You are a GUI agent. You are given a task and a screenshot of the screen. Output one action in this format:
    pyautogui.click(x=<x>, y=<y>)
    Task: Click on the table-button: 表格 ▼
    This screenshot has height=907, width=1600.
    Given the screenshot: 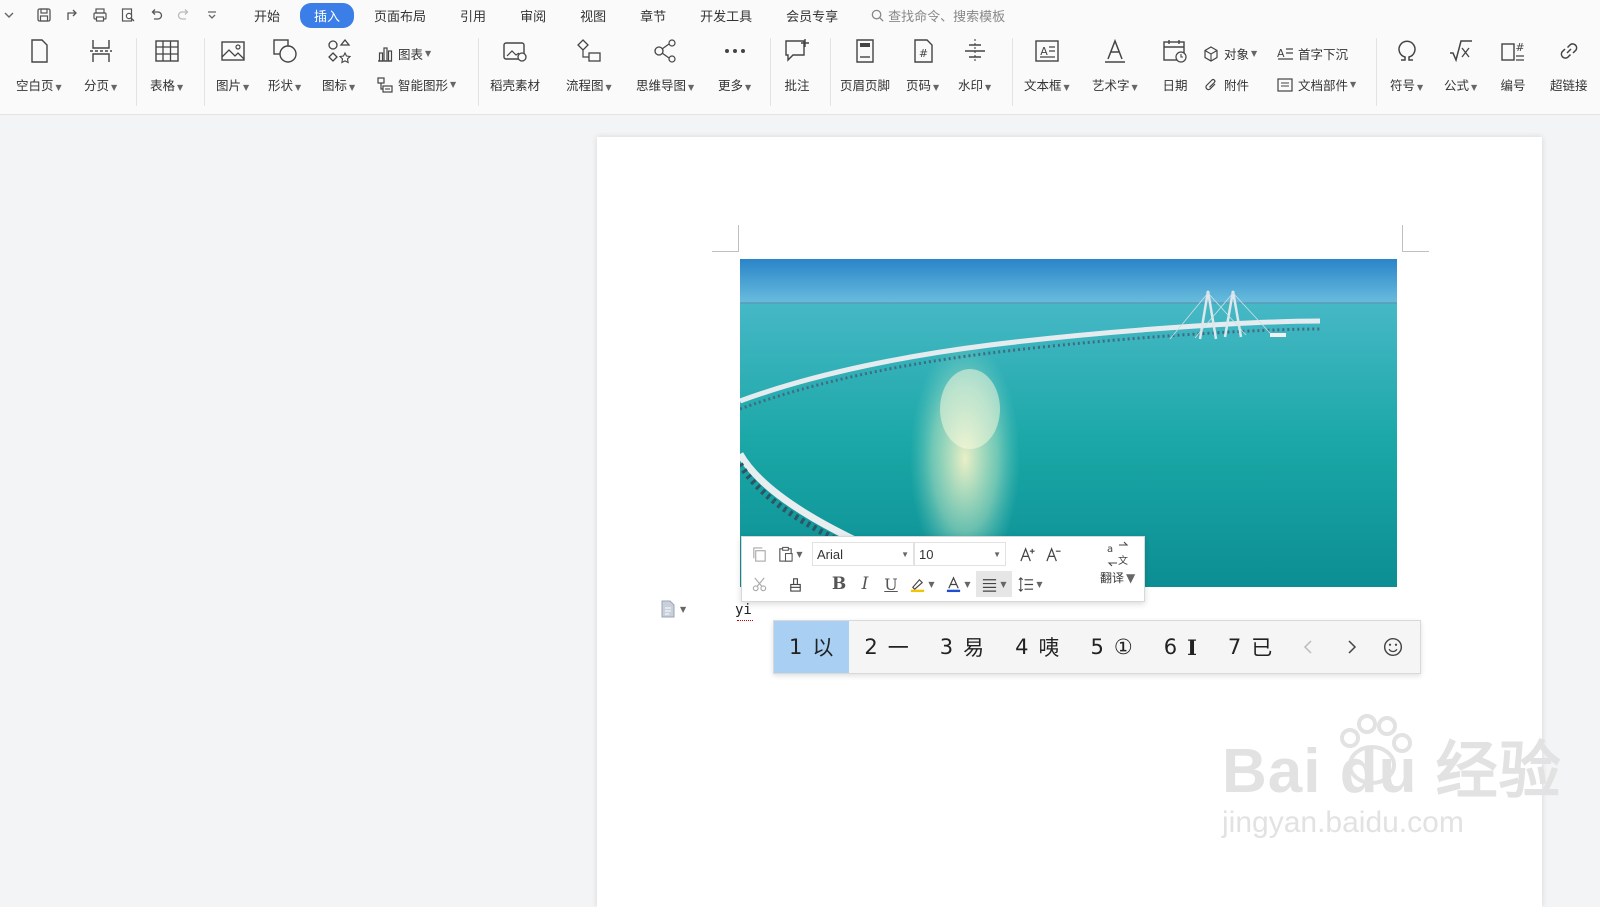 What is the action you would take?
    pyautogui.click(x=166, y=65)
    